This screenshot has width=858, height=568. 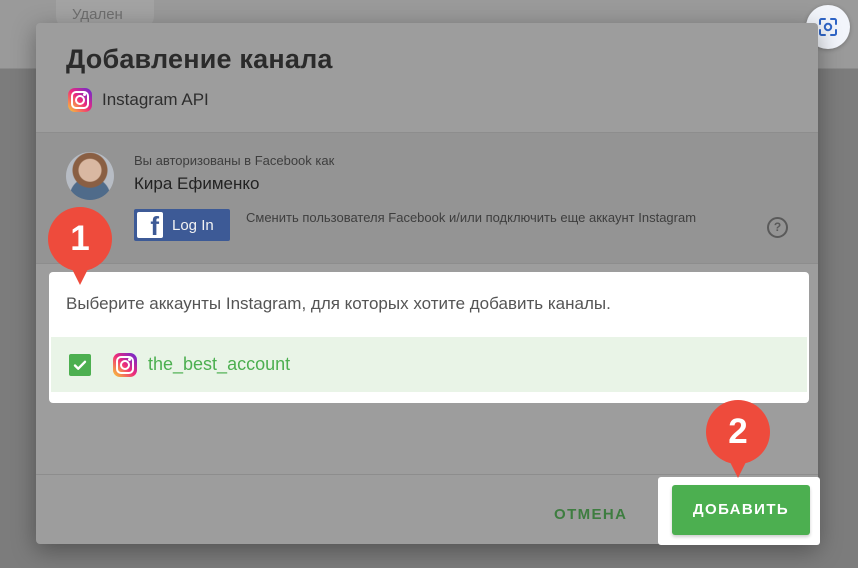 I want to click on step-marker-1: 1, so click(x=80, y=246).